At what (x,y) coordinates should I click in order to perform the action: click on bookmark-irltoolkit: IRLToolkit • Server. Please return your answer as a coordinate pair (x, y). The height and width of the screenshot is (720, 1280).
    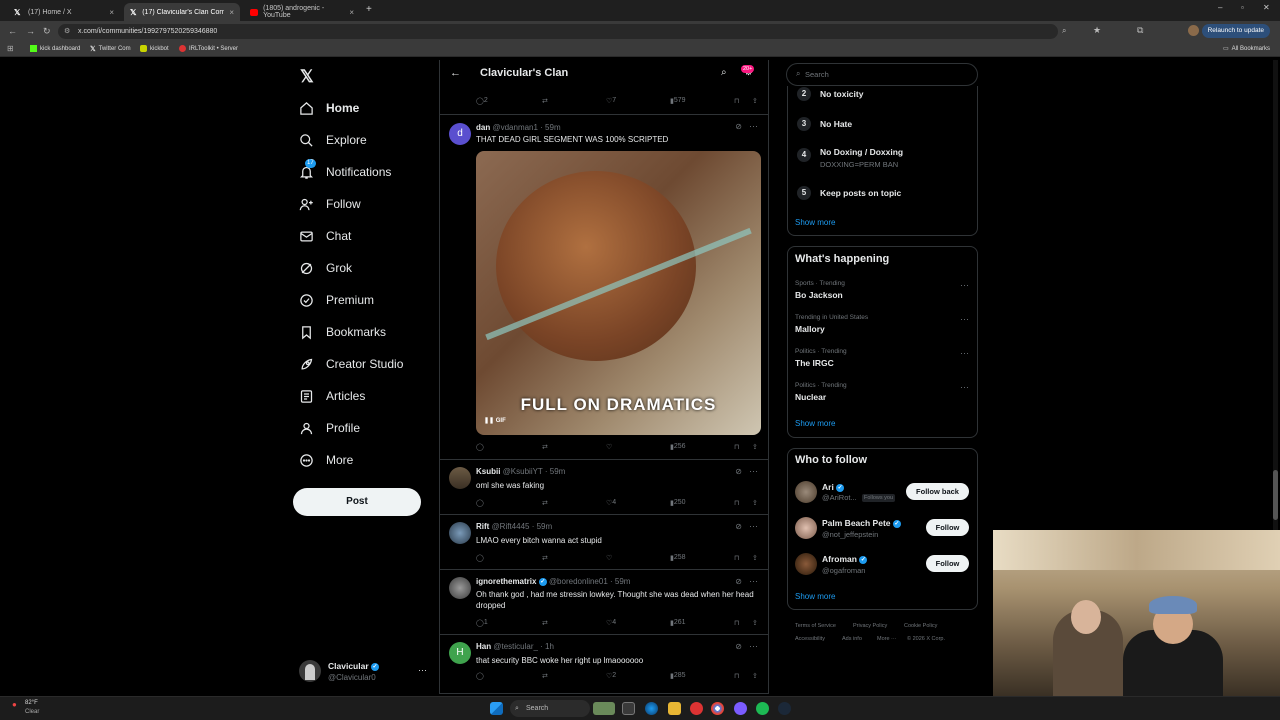
    Looking at the image, I should click on (208, 48).